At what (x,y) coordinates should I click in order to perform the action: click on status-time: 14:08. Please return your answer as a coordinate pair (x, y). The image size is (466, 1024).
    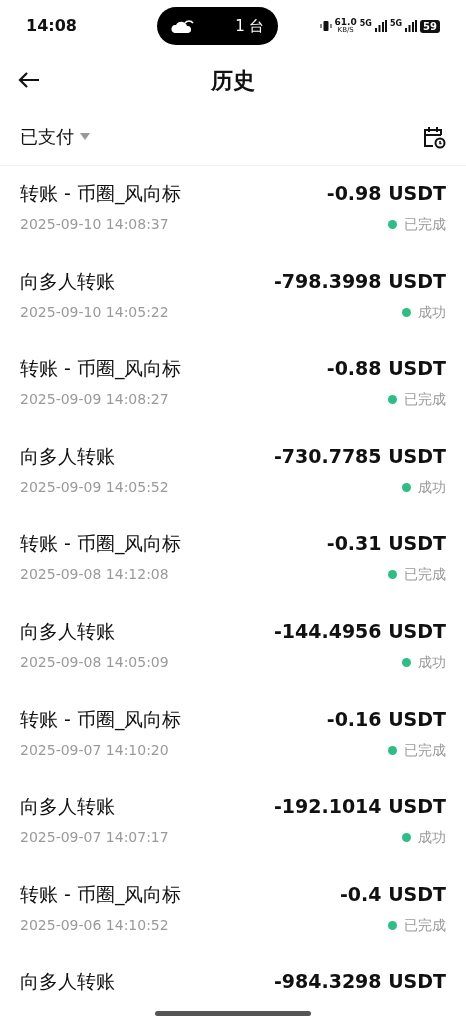
    Looking at the image, I should click on (52, 26).